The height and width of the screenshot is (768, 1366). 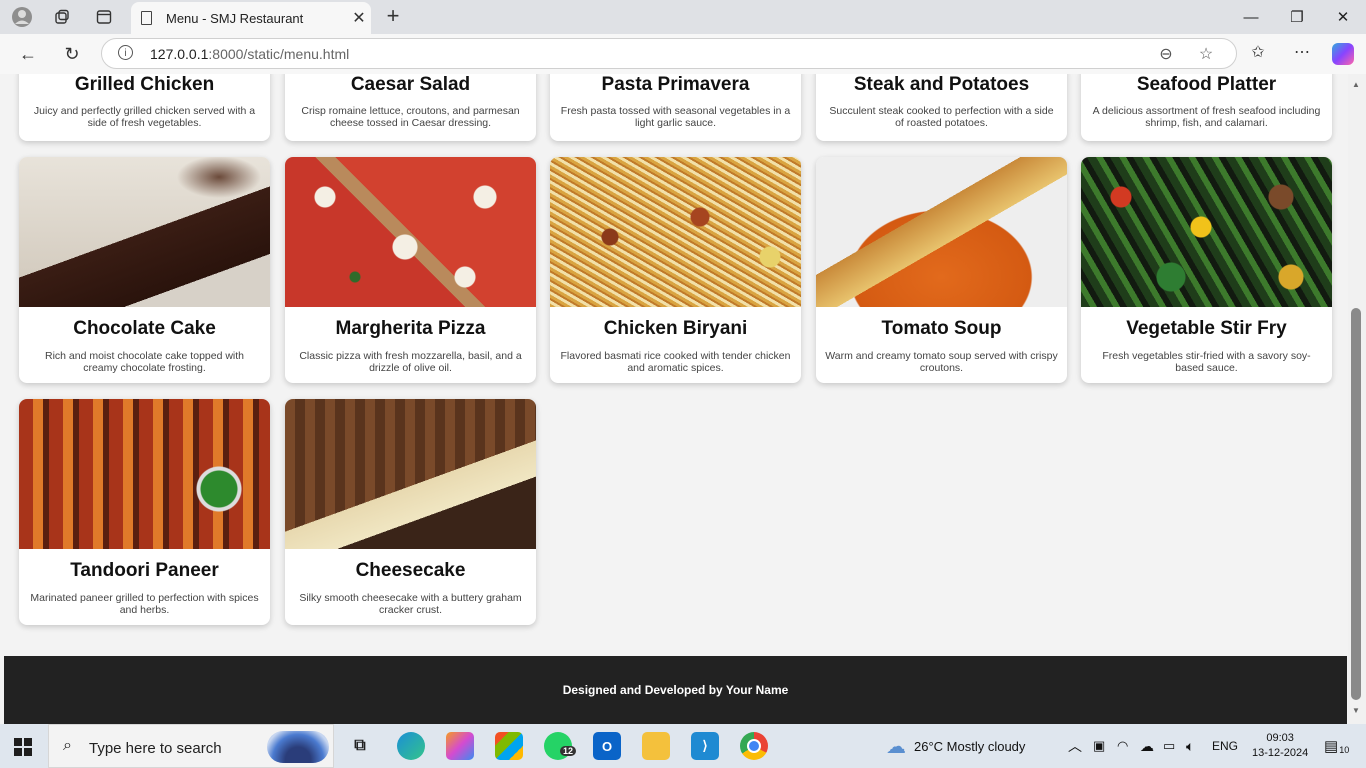 What do you see at coordinates (22, 17) in the screenshot?
I see `profile-icon` at bounding box center [22, 17].